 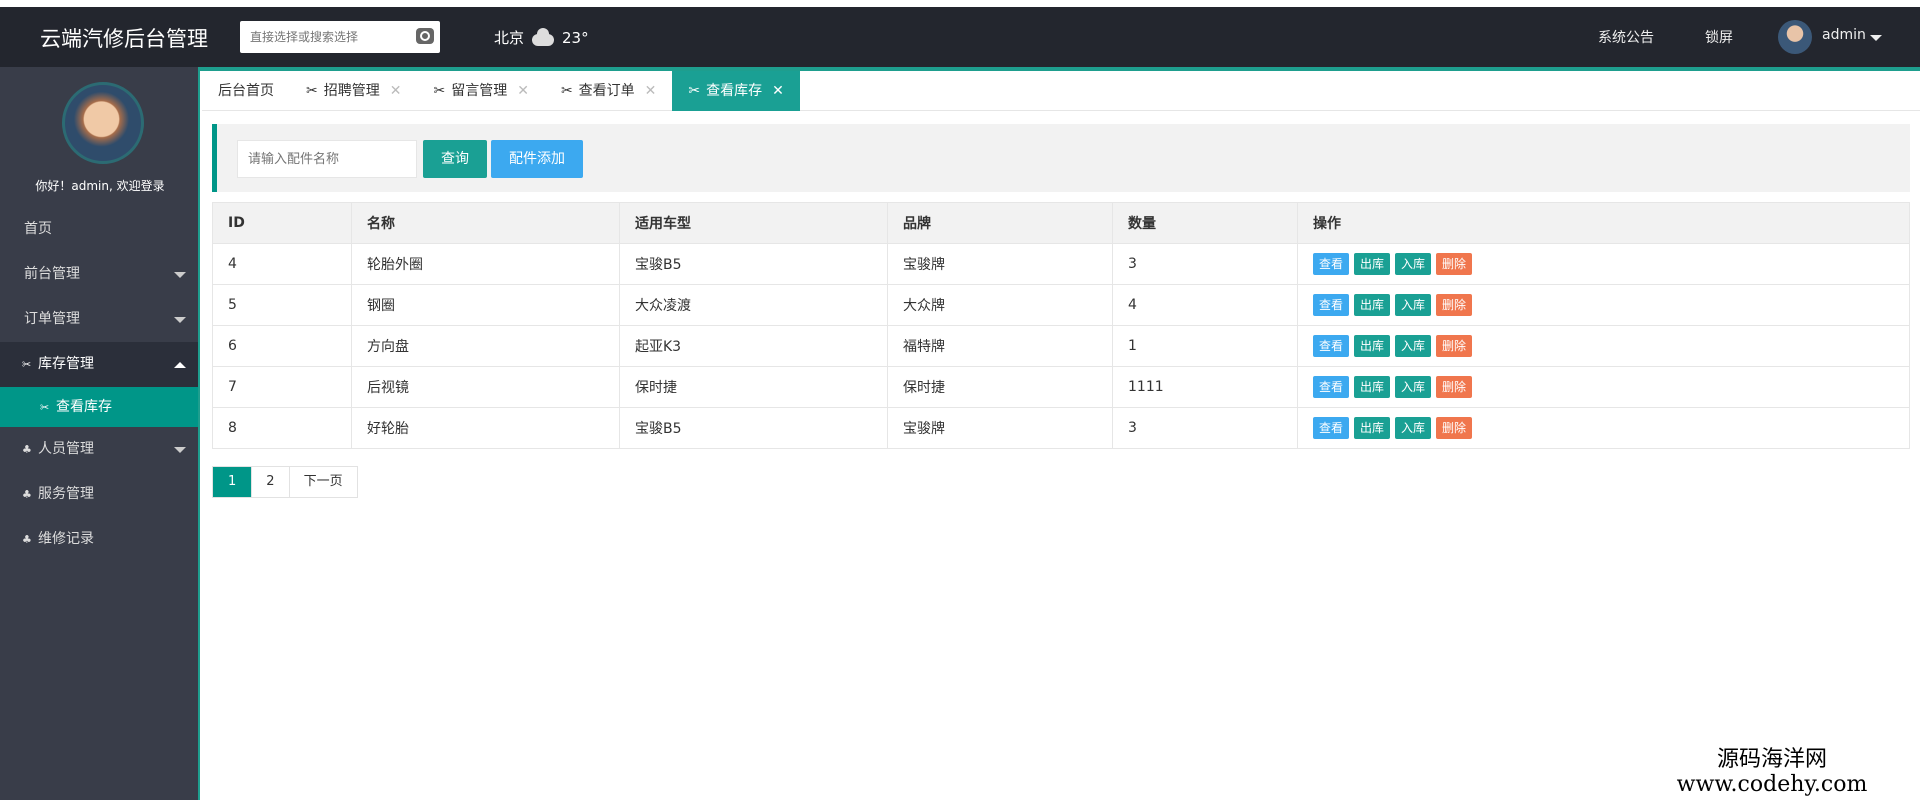 What do you see at coordinates (485, 264) in the screenshot?
I see `cell-name: 轮胎外圈` at bounding box center [485, 264].